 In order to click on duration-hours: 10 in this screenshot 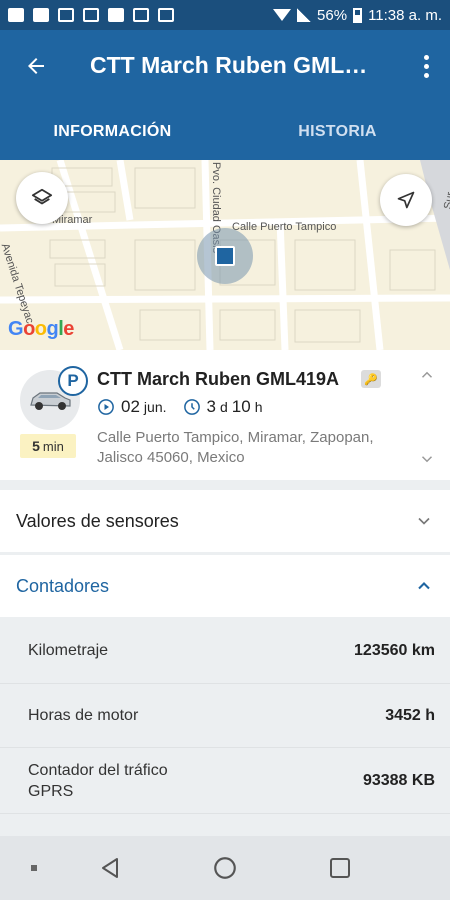, I will do `click(241, 406)`.